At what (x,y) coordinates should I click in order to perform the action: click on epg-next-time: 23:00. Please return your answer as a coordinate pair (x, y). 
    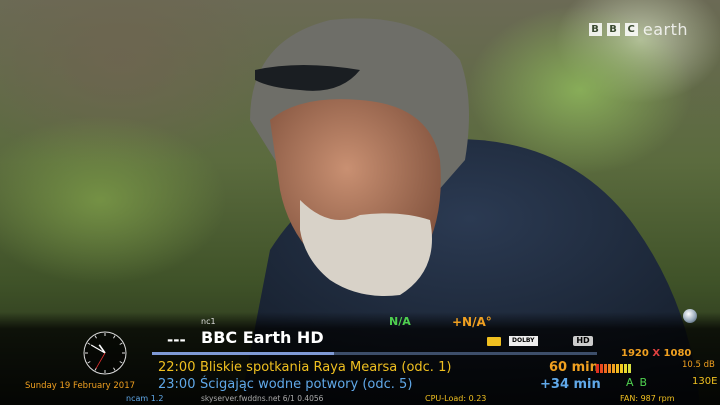
    Looking at the image, I should click on (177, 384).